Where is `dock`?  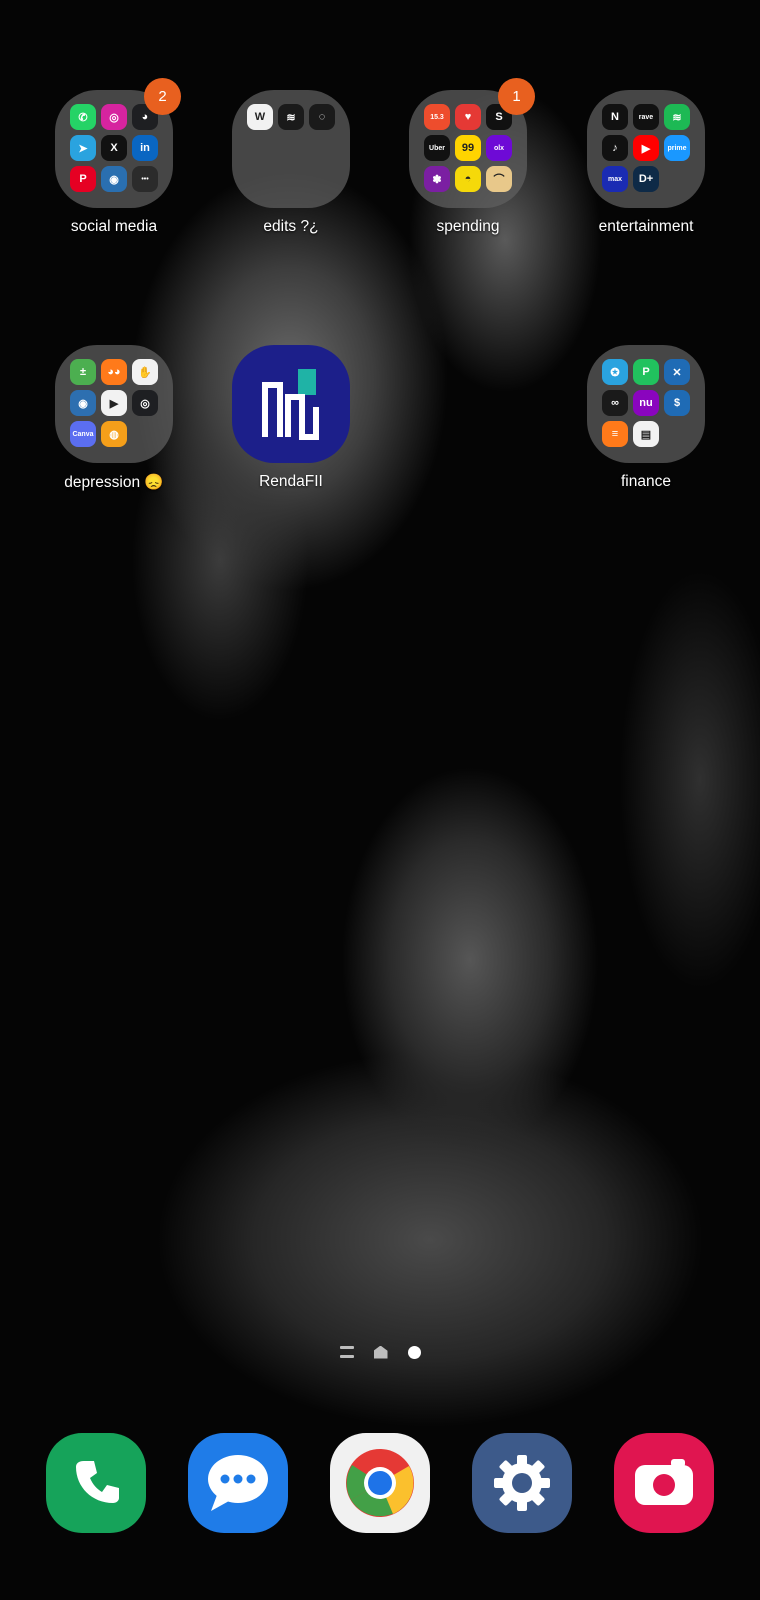 dock is located at coordinates (380, 1483).